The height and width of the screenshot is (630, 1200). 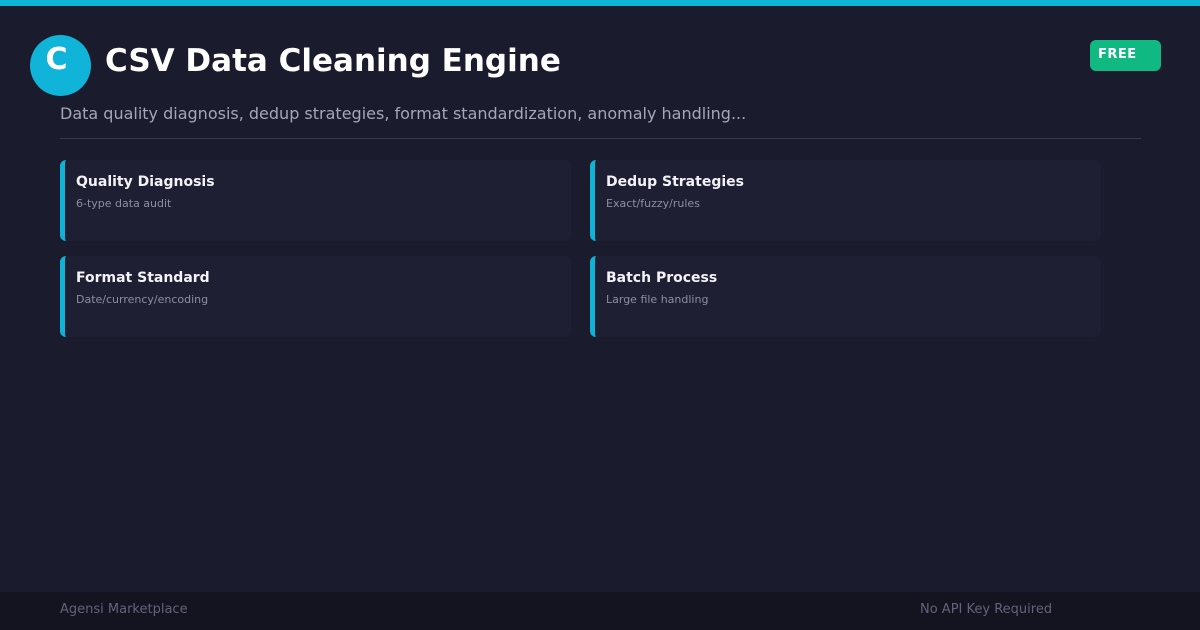 What do you see at coordinates (600, 611) in the screenshot?
I see `footer: Agensi Marketplace No API Key Required` at bounding box center [600, 611].